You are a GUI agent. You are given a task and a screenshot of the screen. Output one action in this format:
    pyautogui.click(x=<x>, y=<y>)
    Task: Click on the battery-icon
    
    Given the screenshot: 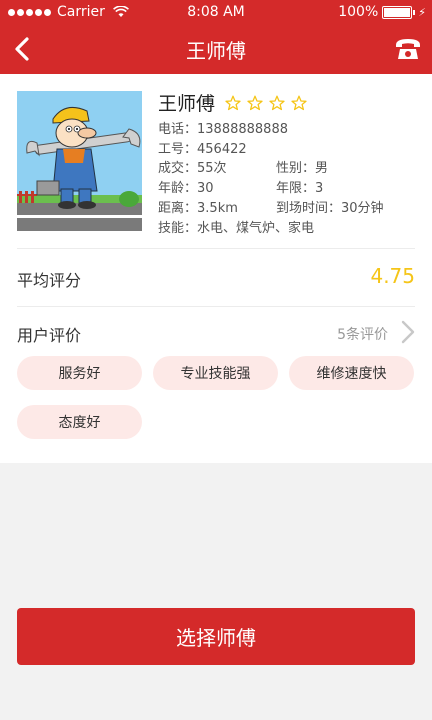 What is the action you would take?
    pyautogui.click(x=399, y=12)
    